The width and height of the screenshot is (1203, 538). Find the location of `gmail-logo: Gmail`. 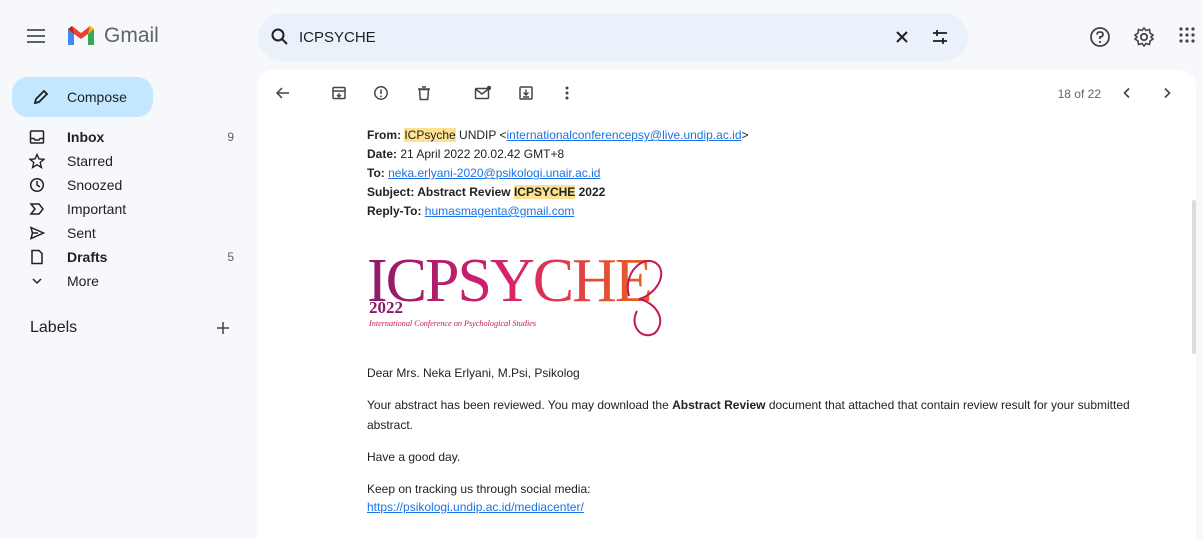

gmail-logo: Gmail is located at coordinates (112, 36).